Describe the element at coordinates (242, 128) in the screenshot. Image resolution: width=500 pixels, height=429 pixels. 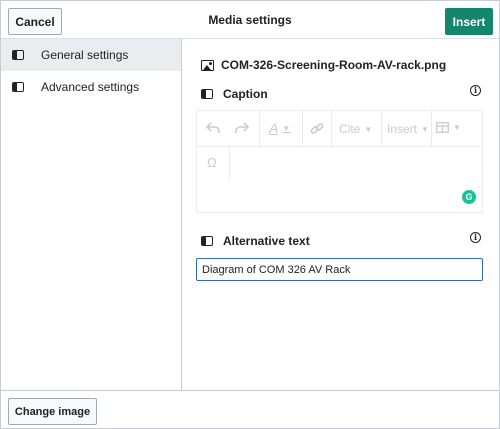
I see `redo-icon` at that location.